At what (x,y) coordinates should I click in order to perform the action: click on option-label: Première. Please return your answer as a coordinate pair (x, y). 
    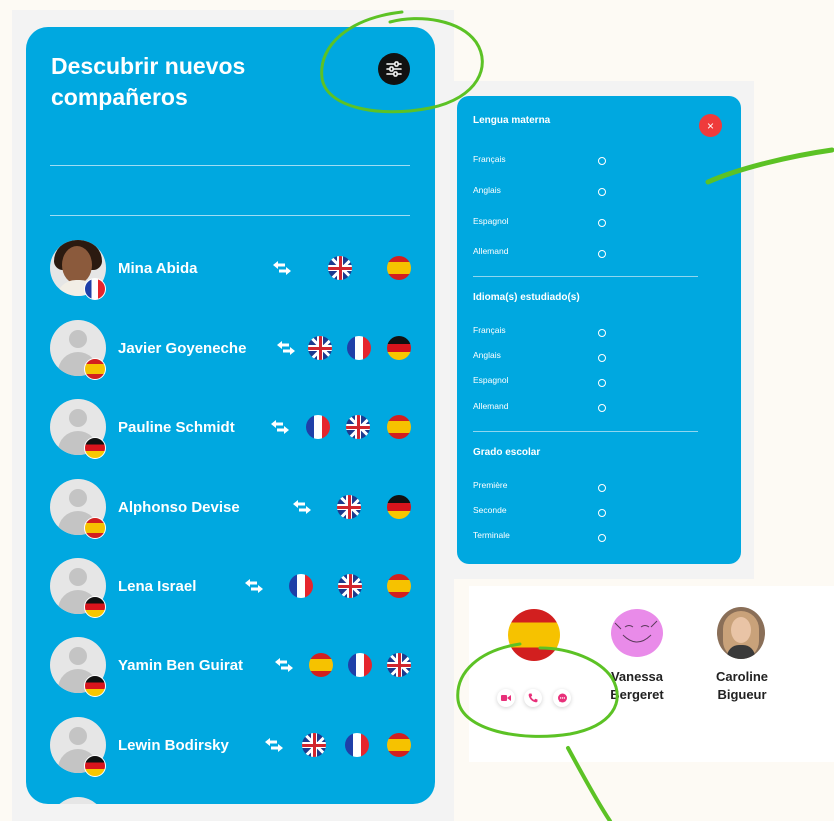
    Looking at the image, I should click on (490, 485).